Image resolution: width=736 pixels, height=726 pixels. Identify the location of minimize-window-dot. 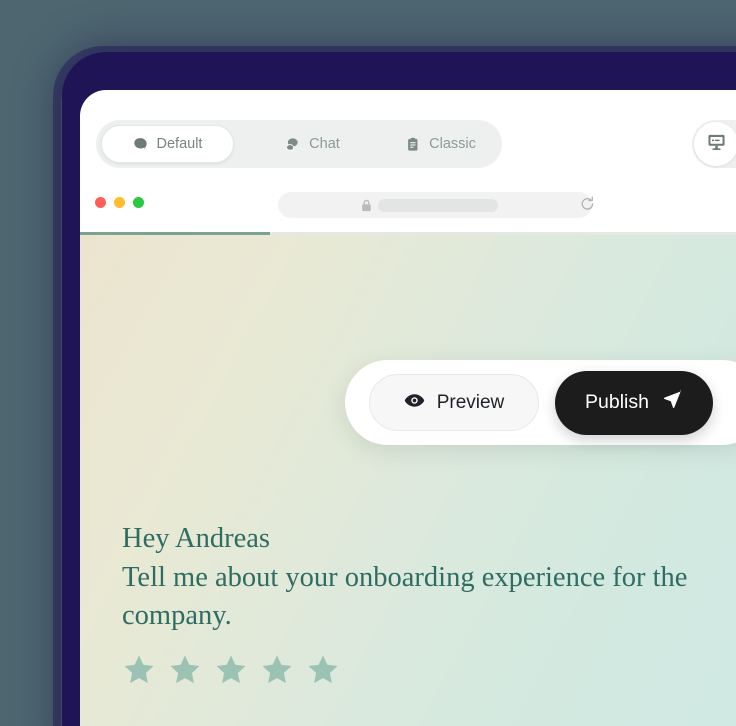
(119, 202).